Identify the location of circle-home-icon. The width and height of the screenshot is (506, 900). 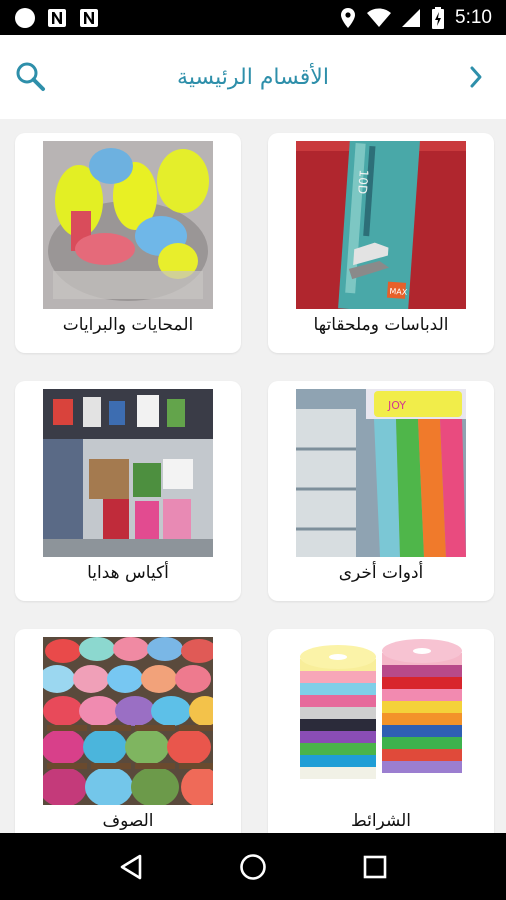
(253, 866).